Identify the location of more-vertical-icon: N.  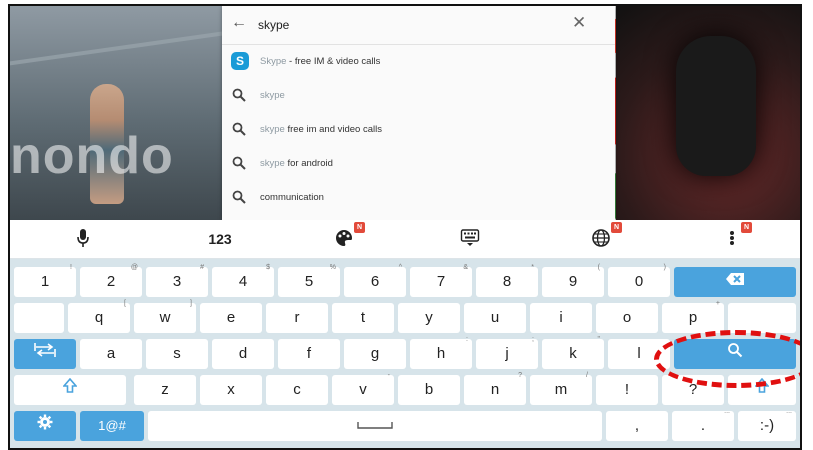
(737, 236).